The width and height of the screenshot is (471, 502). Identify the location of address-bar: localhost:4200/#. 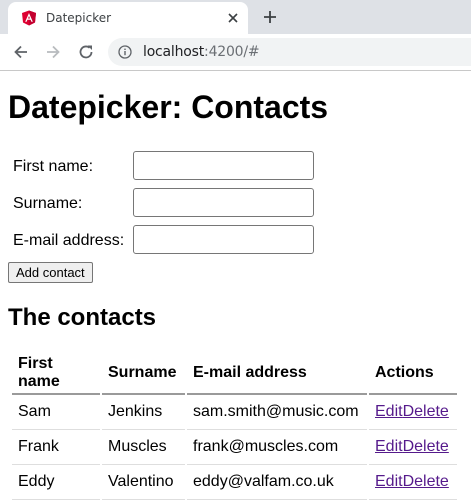
(289, 52).